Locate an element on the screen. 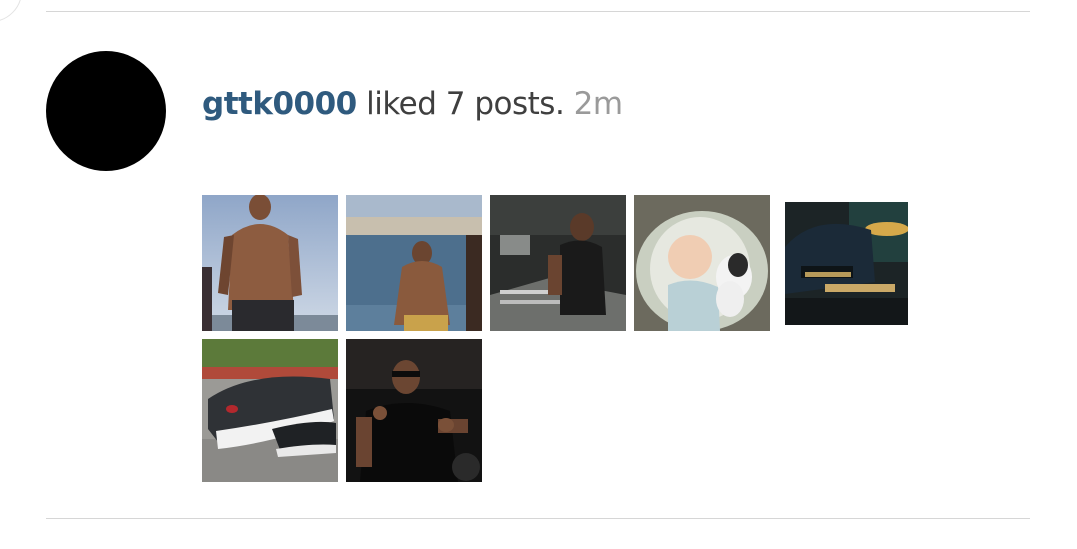 Image resolution: width=1077 pixels, height=549 pixels. username-link: gttk0000 is located at coordinates (279, 104).